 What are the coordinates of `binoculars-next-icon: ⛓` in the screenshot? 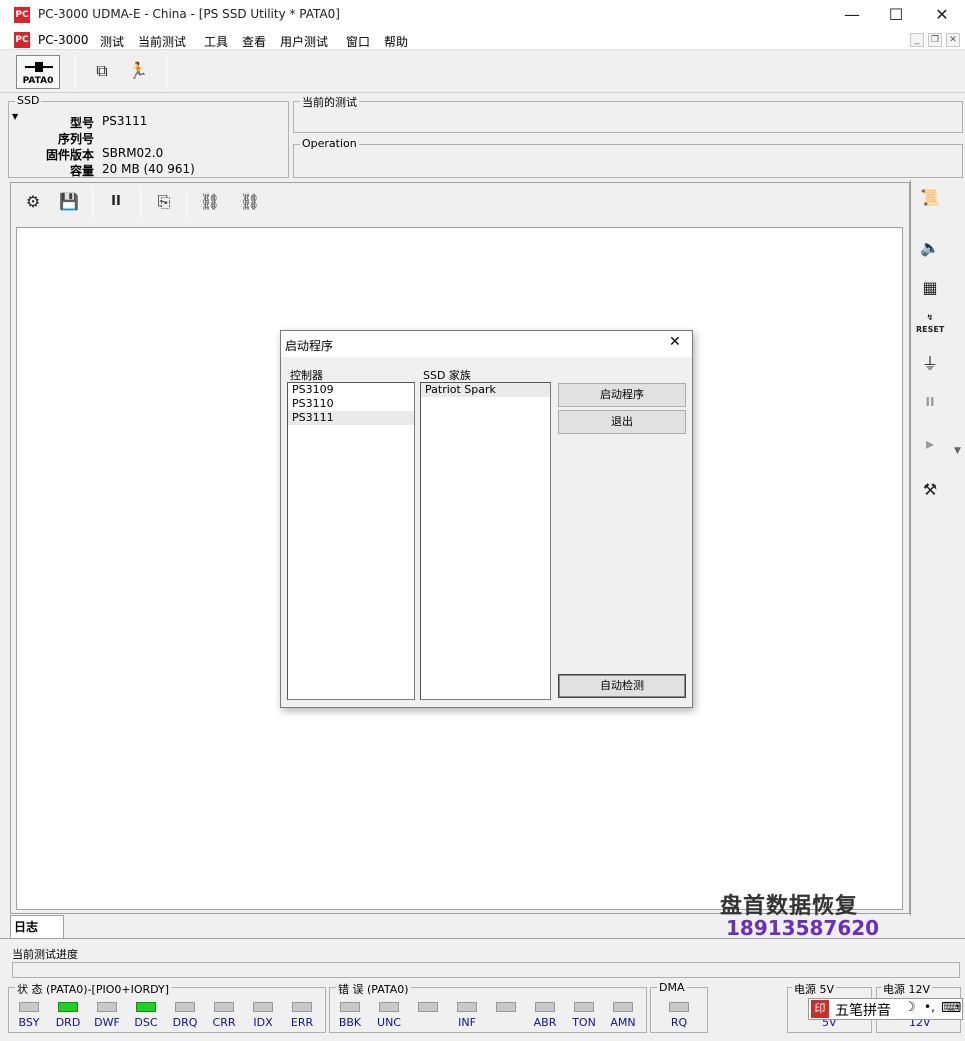 It's located at (250, 202).